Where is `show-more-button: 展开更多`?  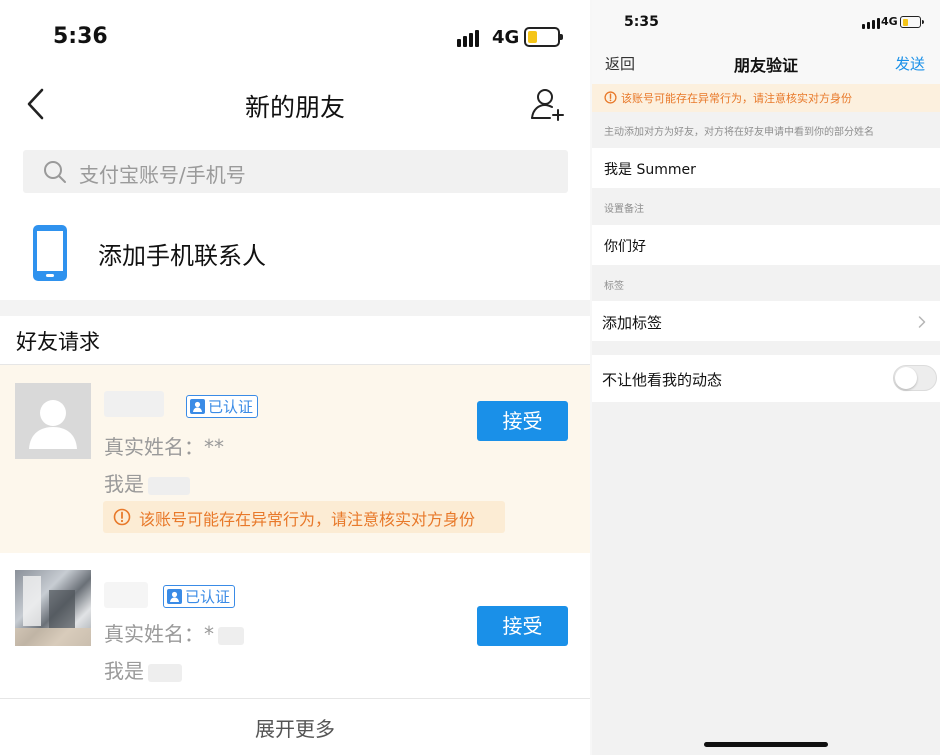 show-more-button: 展开更多 is located at coordinates (295, 727).